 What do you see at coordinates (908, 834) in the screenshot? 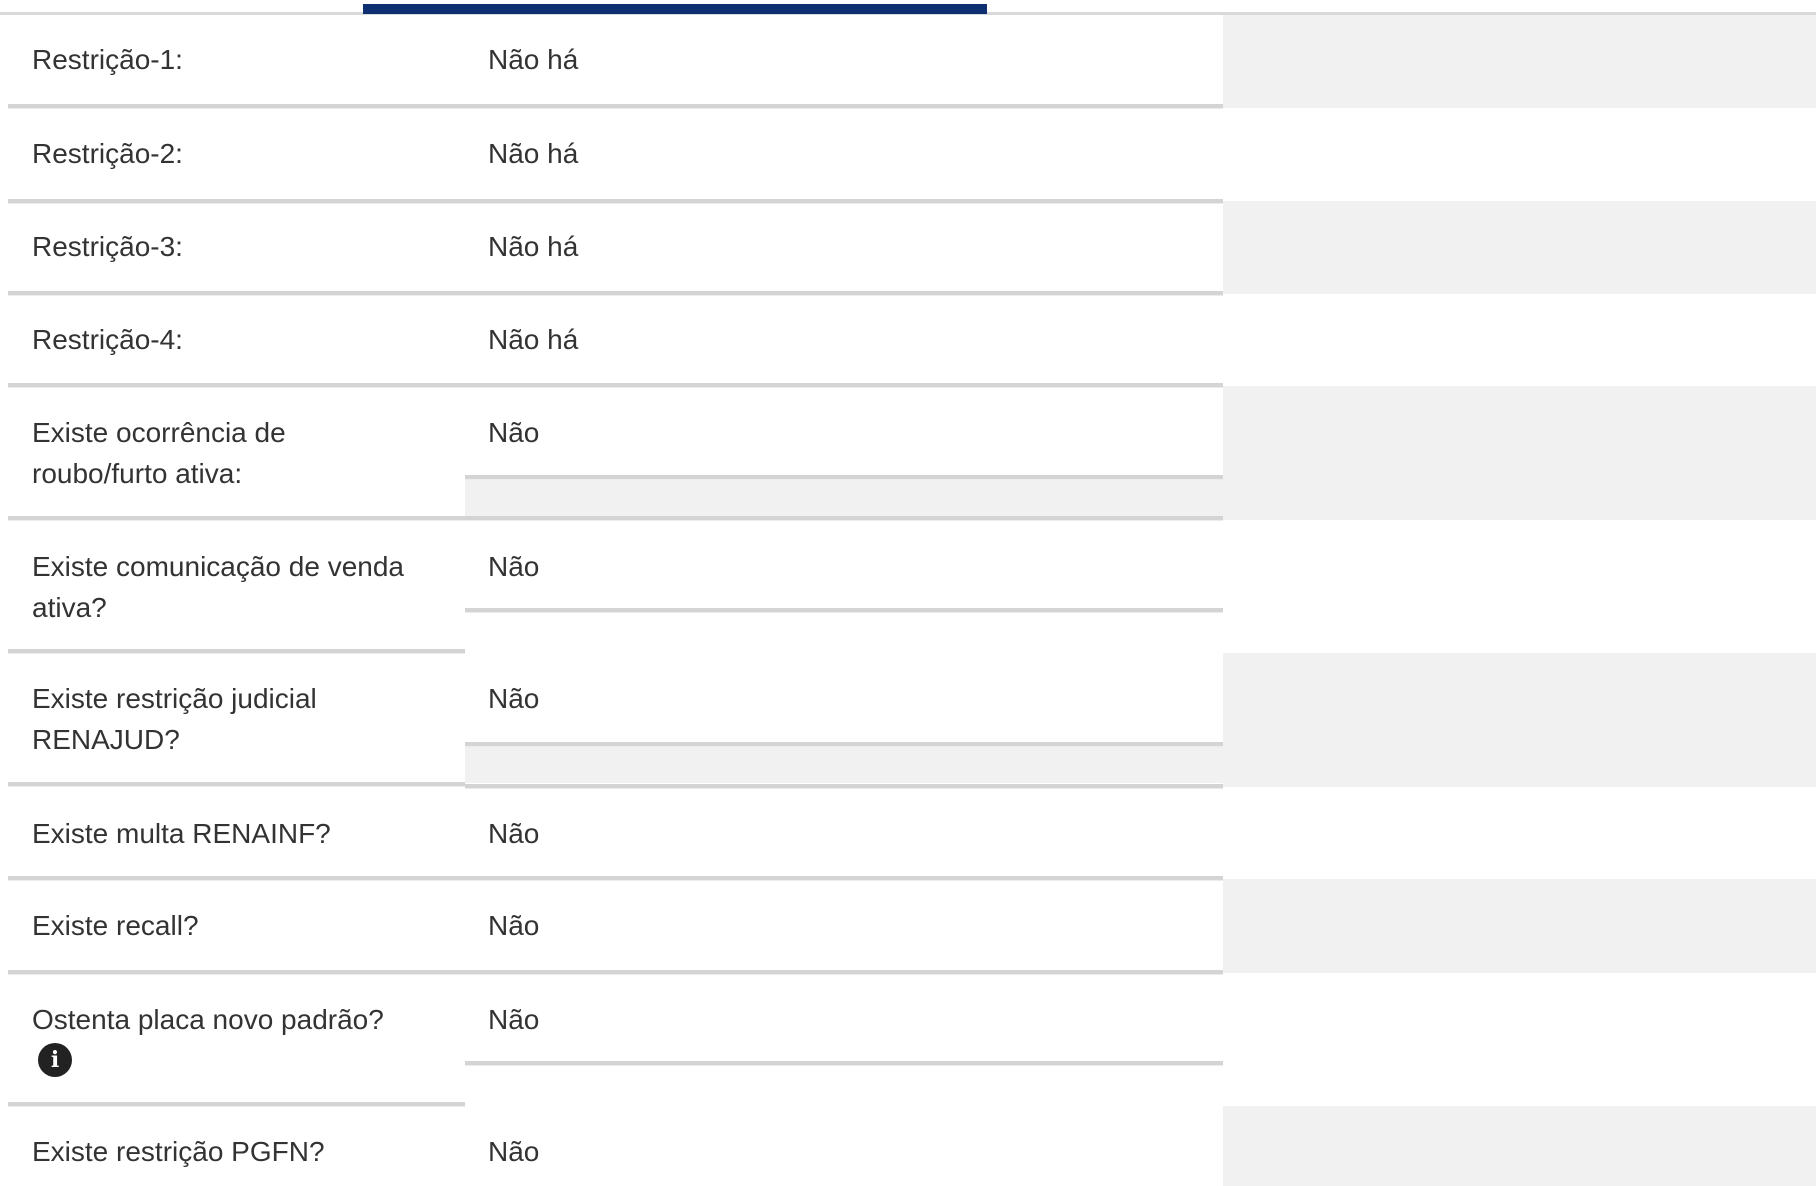
I see `detail-row: Existe multa RENAINF? Não` at bounding box center [908, 834].